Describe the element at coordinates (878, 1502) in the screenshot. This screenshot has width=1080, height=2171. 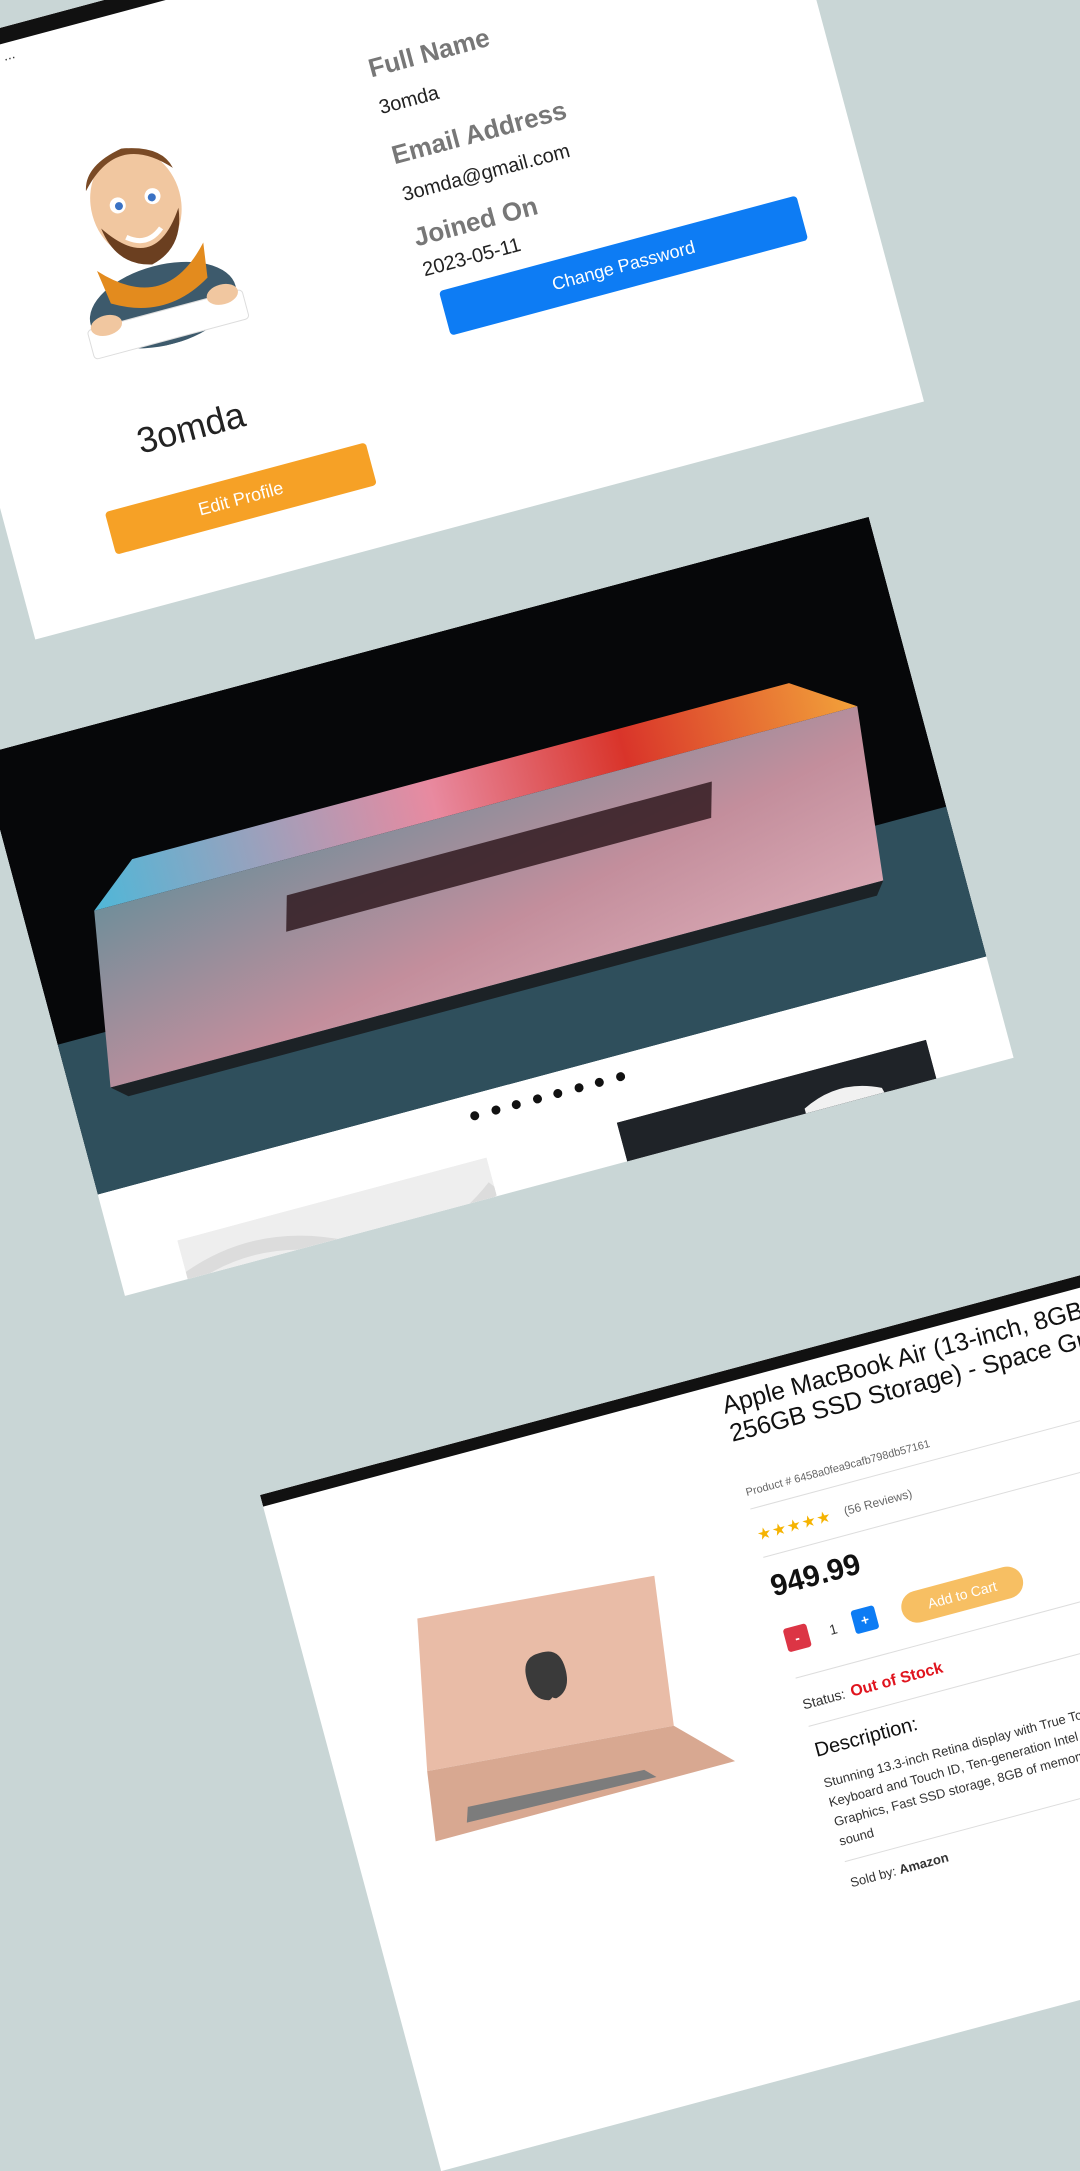
I see `review-count: (56 Reviews)` at that location.